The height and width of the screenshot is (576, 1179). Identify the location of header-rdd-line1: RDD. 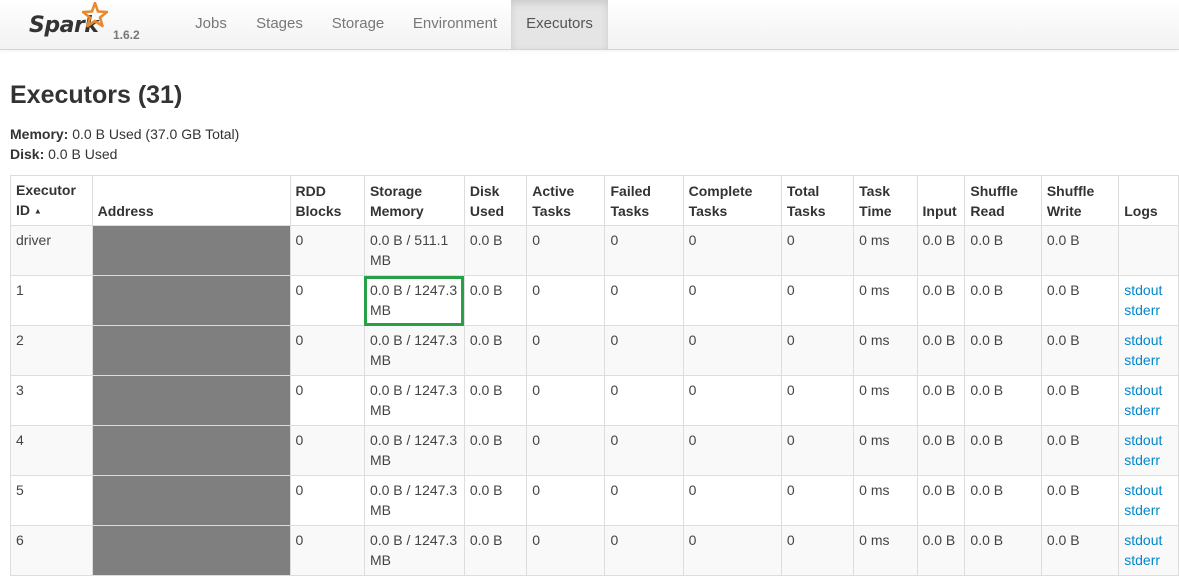
(310, 191).